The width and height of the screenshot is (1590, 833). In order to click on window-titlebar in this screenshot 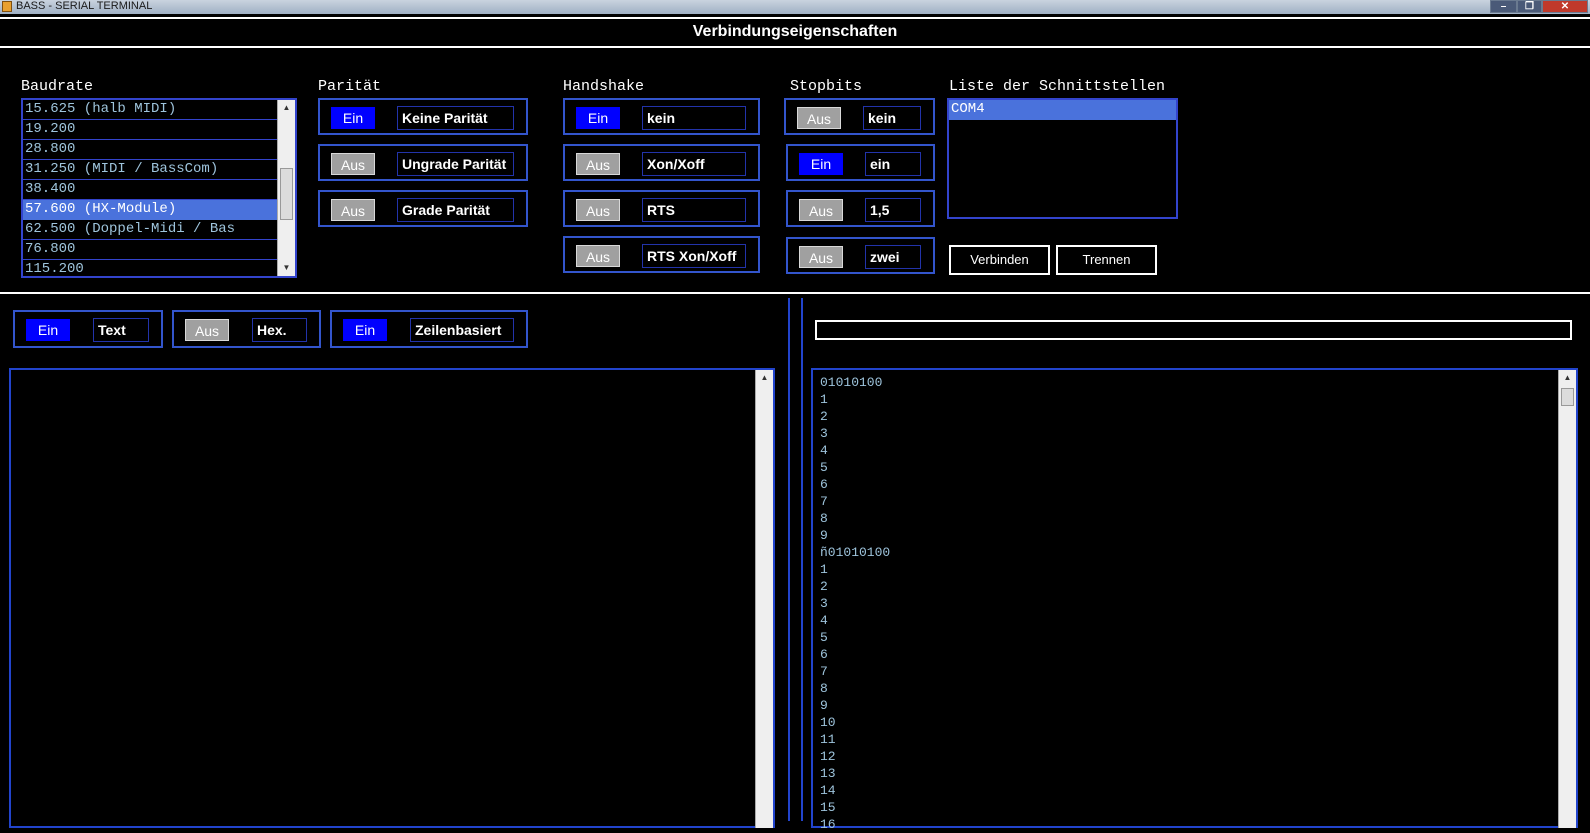, I will do `click(795, 7)`.